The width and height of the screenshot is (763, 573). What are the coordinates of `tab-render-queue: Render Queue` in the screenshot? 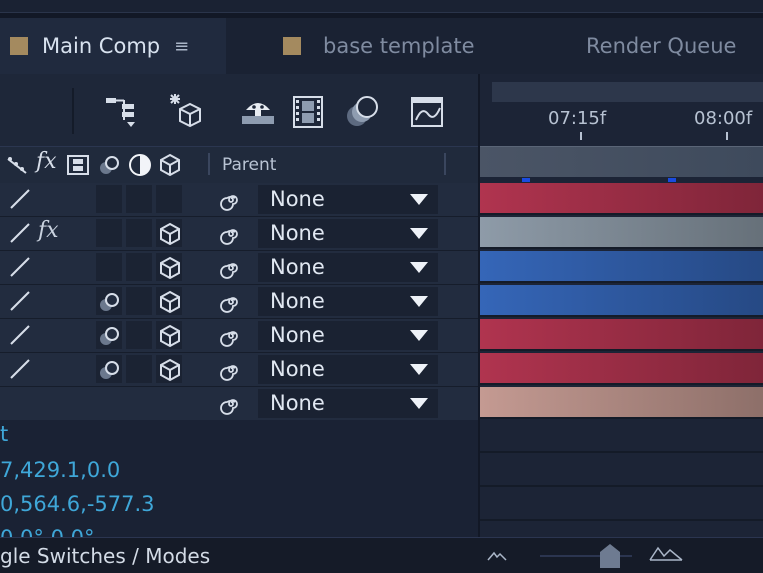 It's located at (644, 46).